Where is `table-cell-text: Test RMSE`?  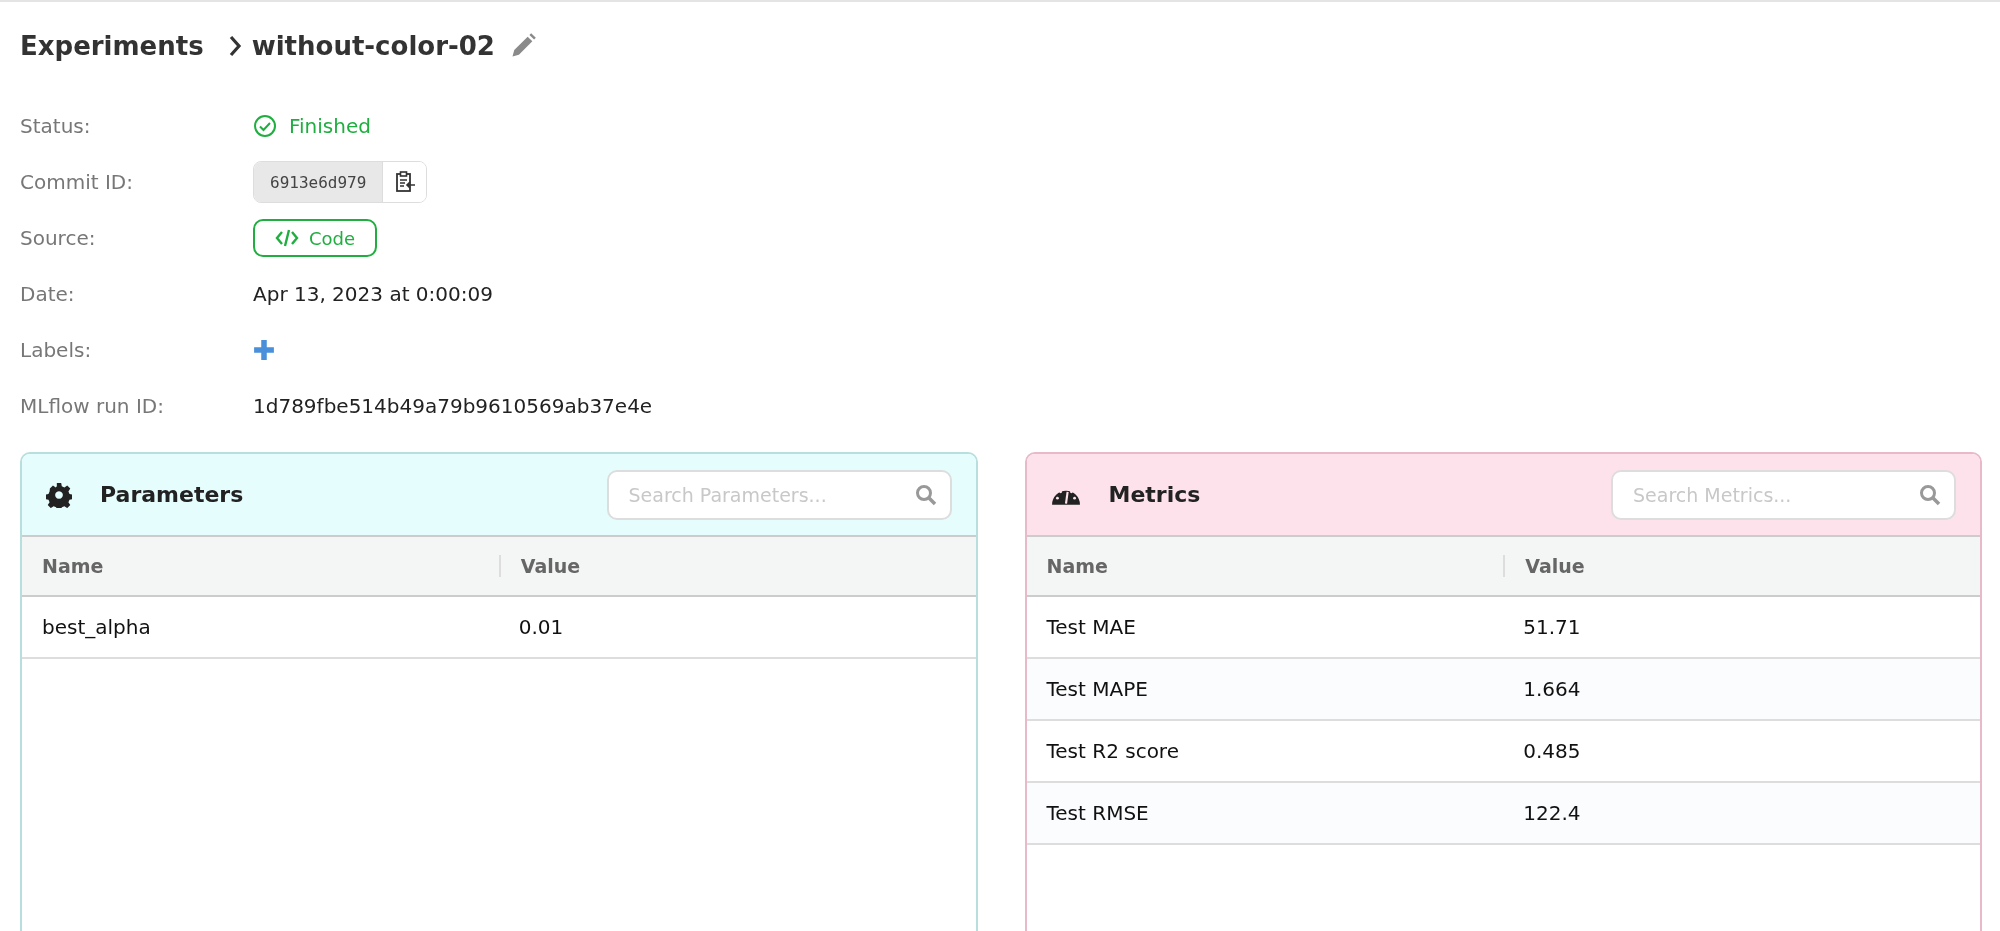 table-cell-text: Test RMSE is located at coordinates (1097, 813).